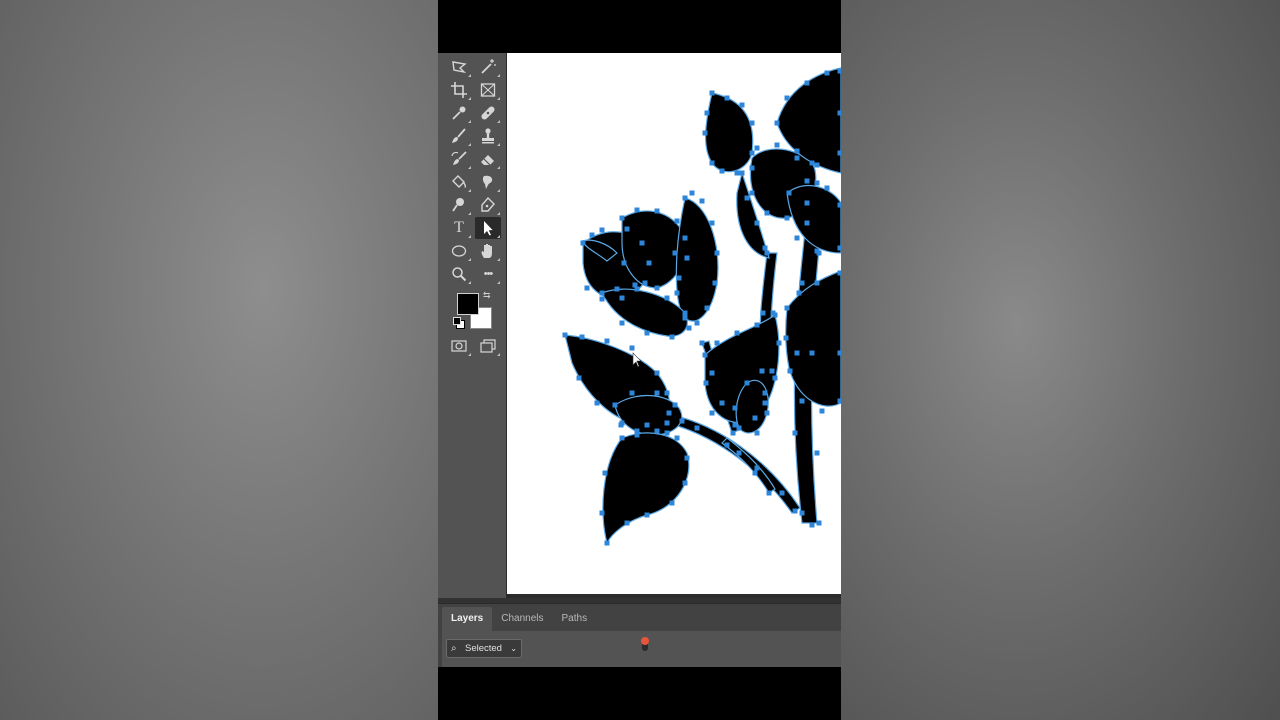 The width and height of the screenshot is (1280, 720). I want to click on filter-toggle, so click(645, 644).